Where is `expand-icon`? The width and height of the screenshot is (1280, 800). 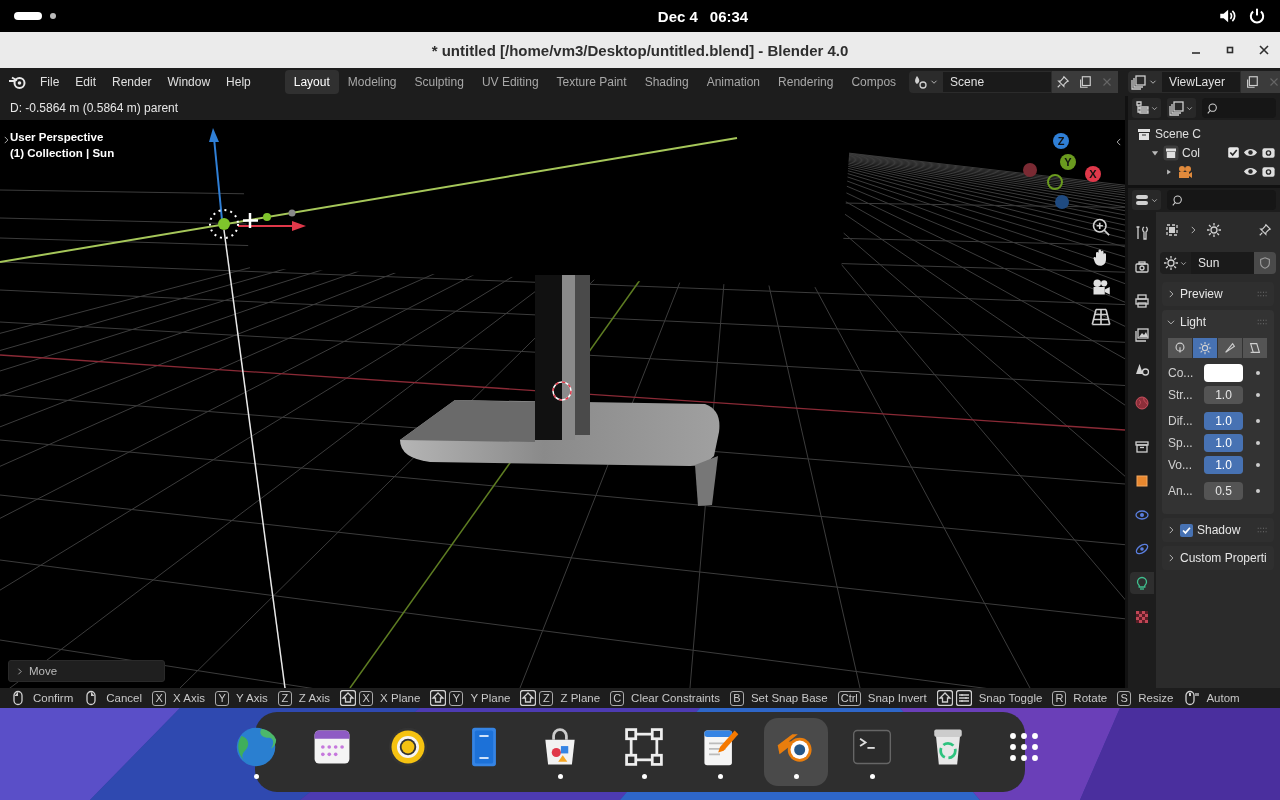
expand-icon is located at coordinates (6, 140).